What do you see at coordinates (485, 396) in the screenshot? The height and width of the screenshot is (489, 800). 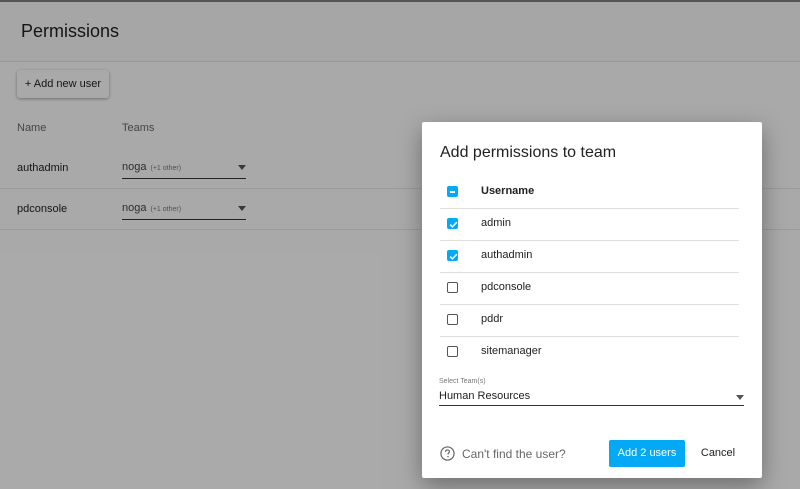 I see `select-teams-value: Human Resources` at bounding box center [485, 396].